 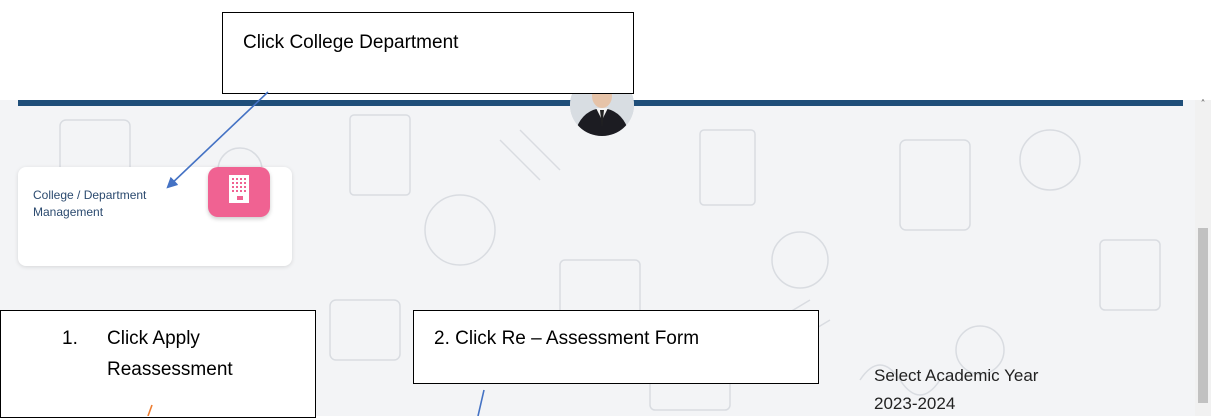 What do you see at coordinates (70, 338) in the screenshot?
I see `step1-number: 1.` at bounding box center [70, 338].